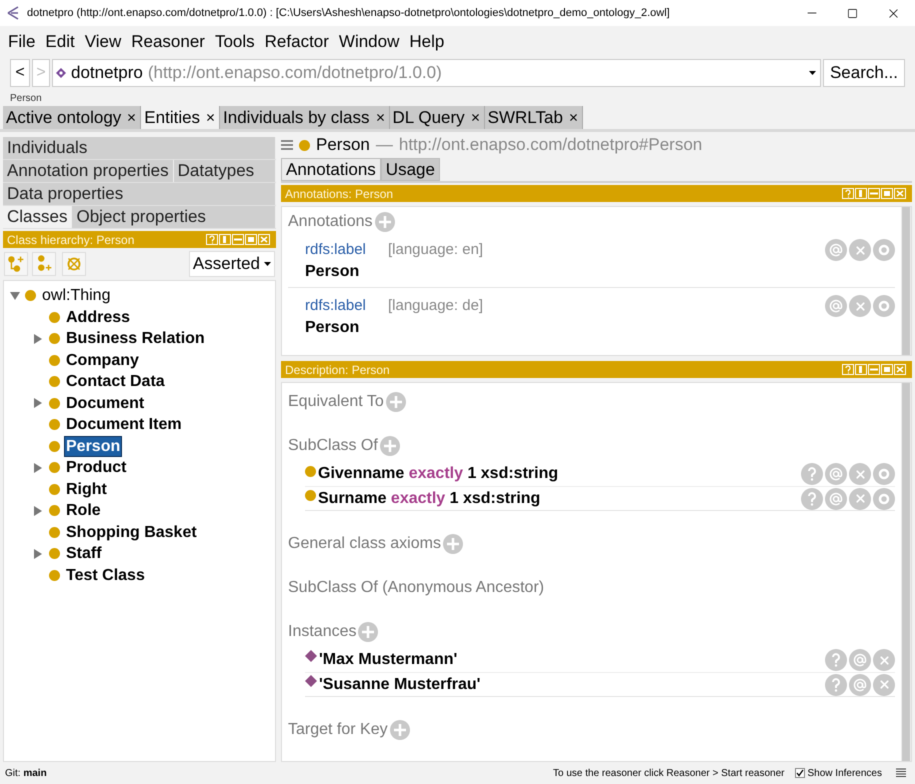 The image size is (915, 784). What do you see at coordinates (388, 660) in the screenshot?
I see `individual-name: 'Max Mustermann'` at bounding box center [388, 660].